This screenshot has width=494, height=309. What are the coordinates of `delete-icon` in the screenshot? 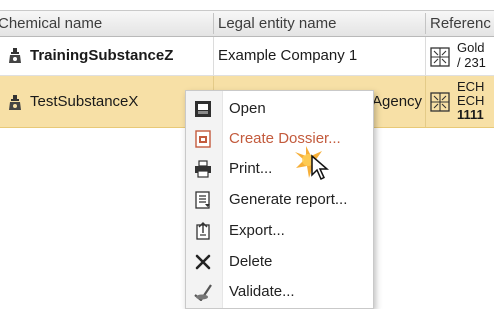 It's located at (203, 262).